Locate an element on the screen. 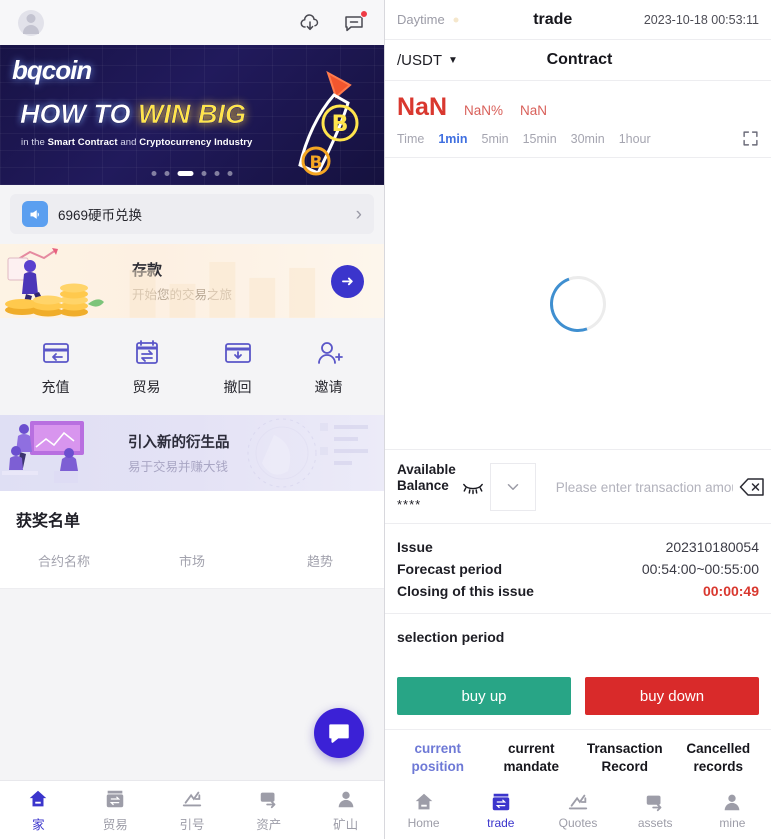  tab-line1: Cancelled is located at coordinates (718, 749).